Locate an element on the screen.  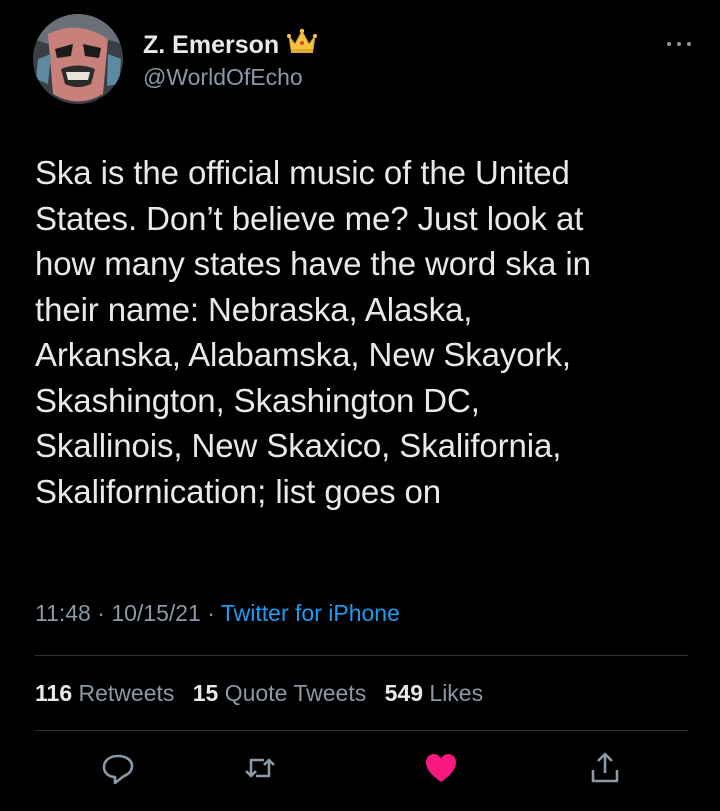
retweets-stat: 116 Retweets is located at coordinates (104, 693).